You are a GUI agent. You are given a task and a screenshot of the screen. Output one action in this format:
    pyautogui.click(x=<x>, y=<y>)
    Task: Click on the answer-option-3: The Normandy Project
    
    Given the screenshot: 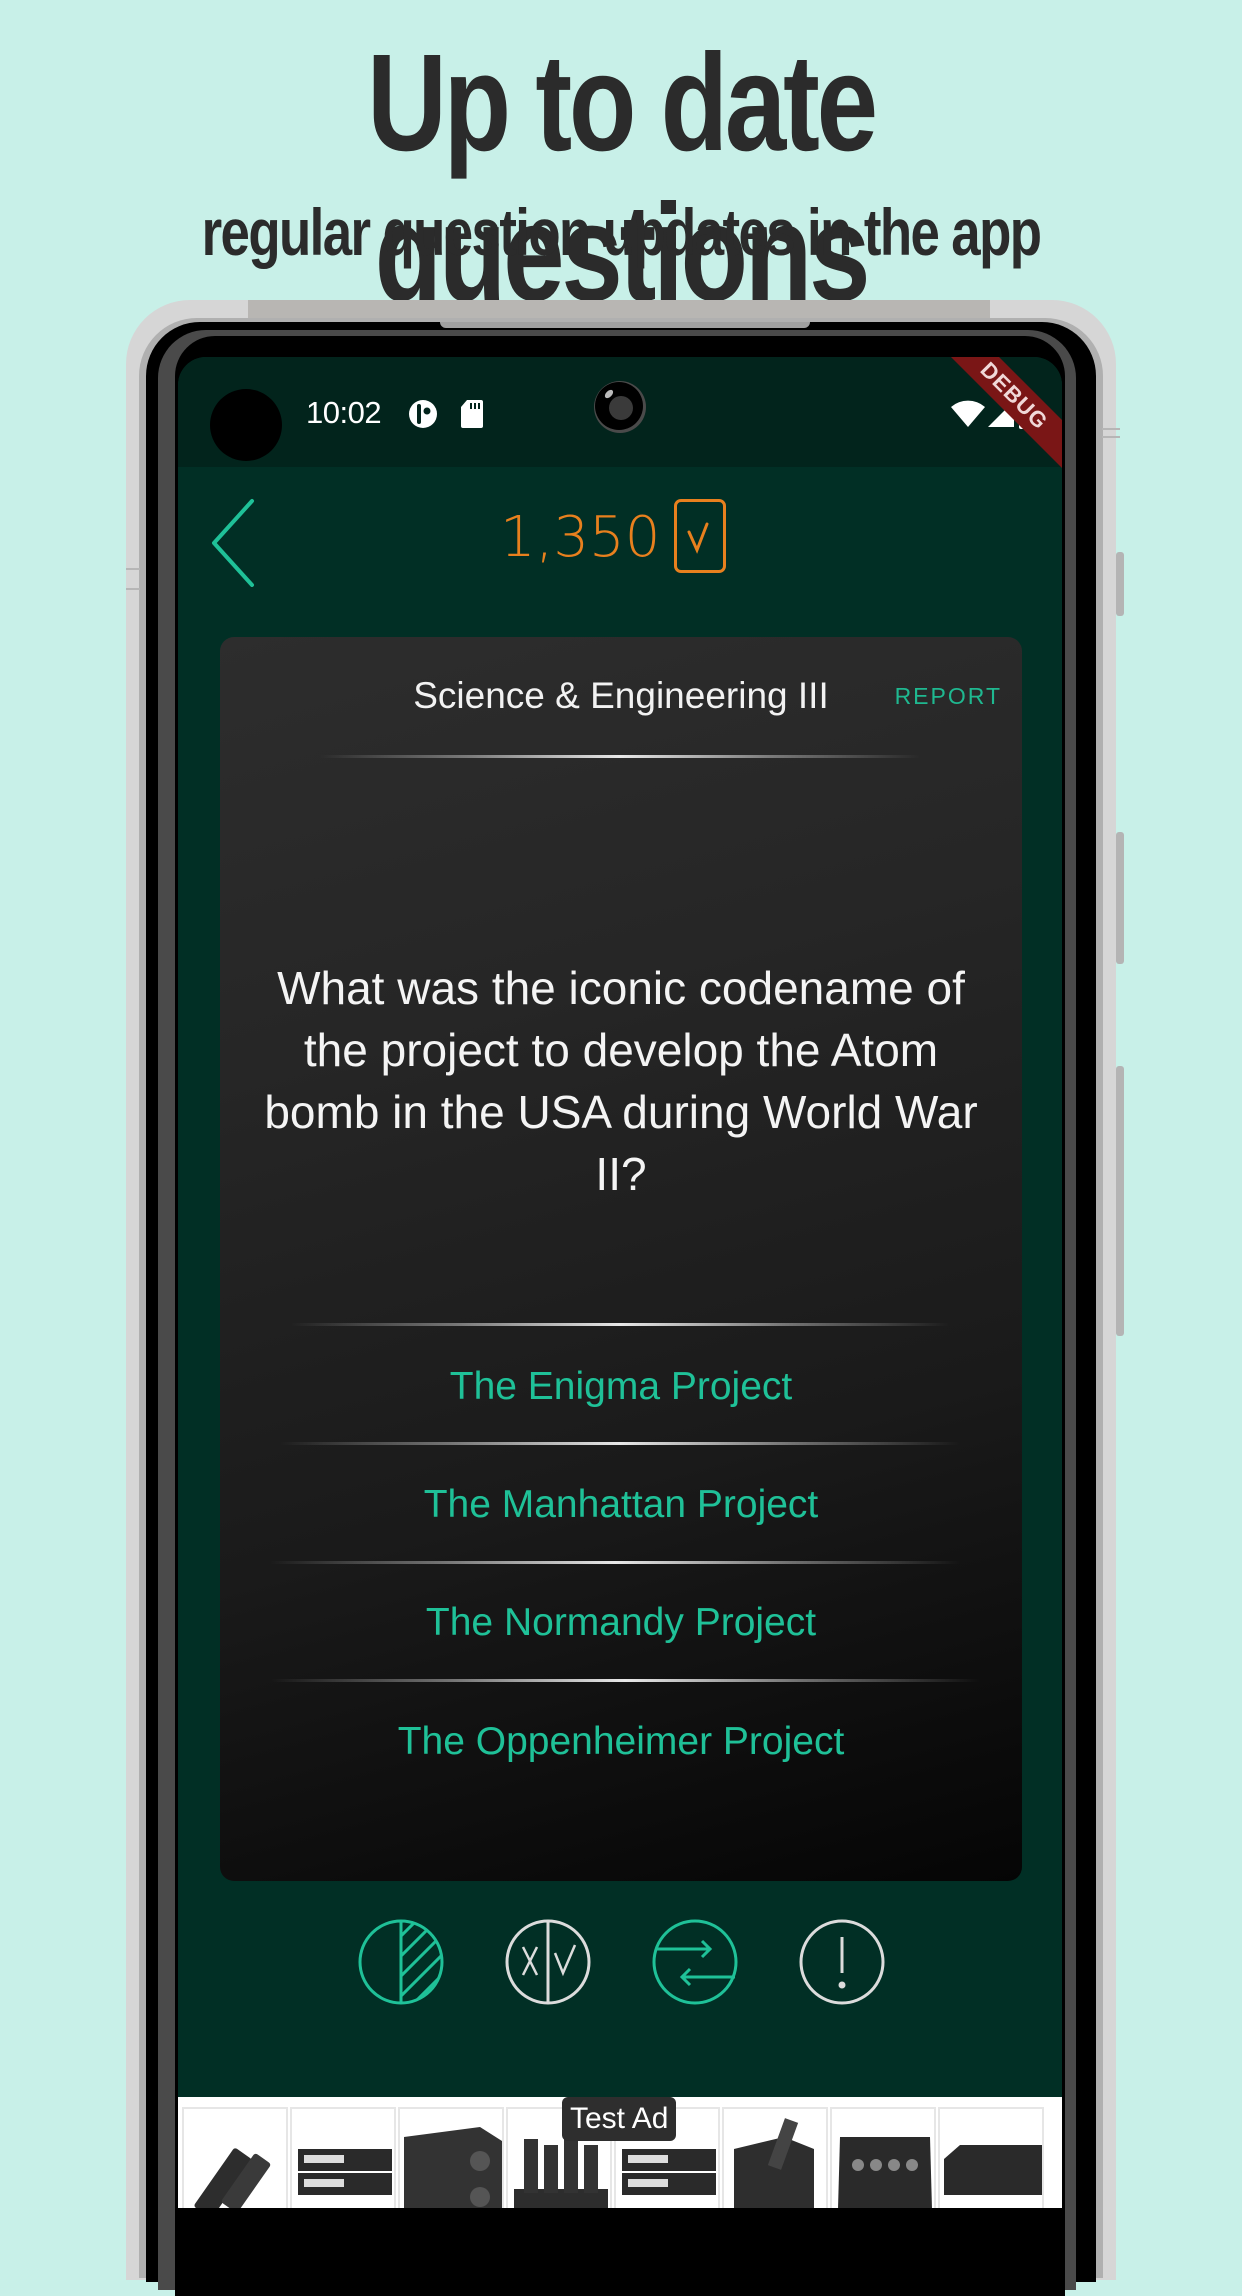 What is the action you would take?
    pyautogui.click(x=621, y=1623)
    